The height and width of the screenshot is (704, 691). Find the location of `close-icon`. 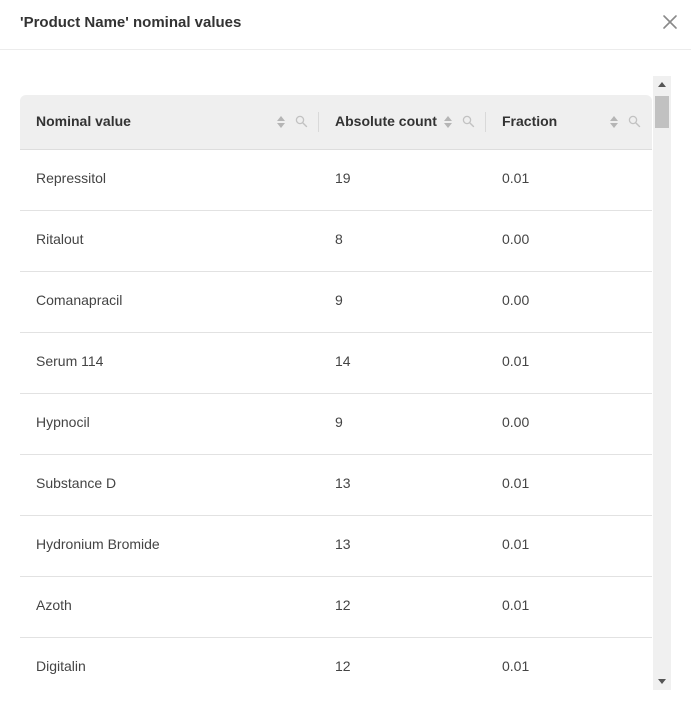

close-icon is located at coordinates (670, 22).